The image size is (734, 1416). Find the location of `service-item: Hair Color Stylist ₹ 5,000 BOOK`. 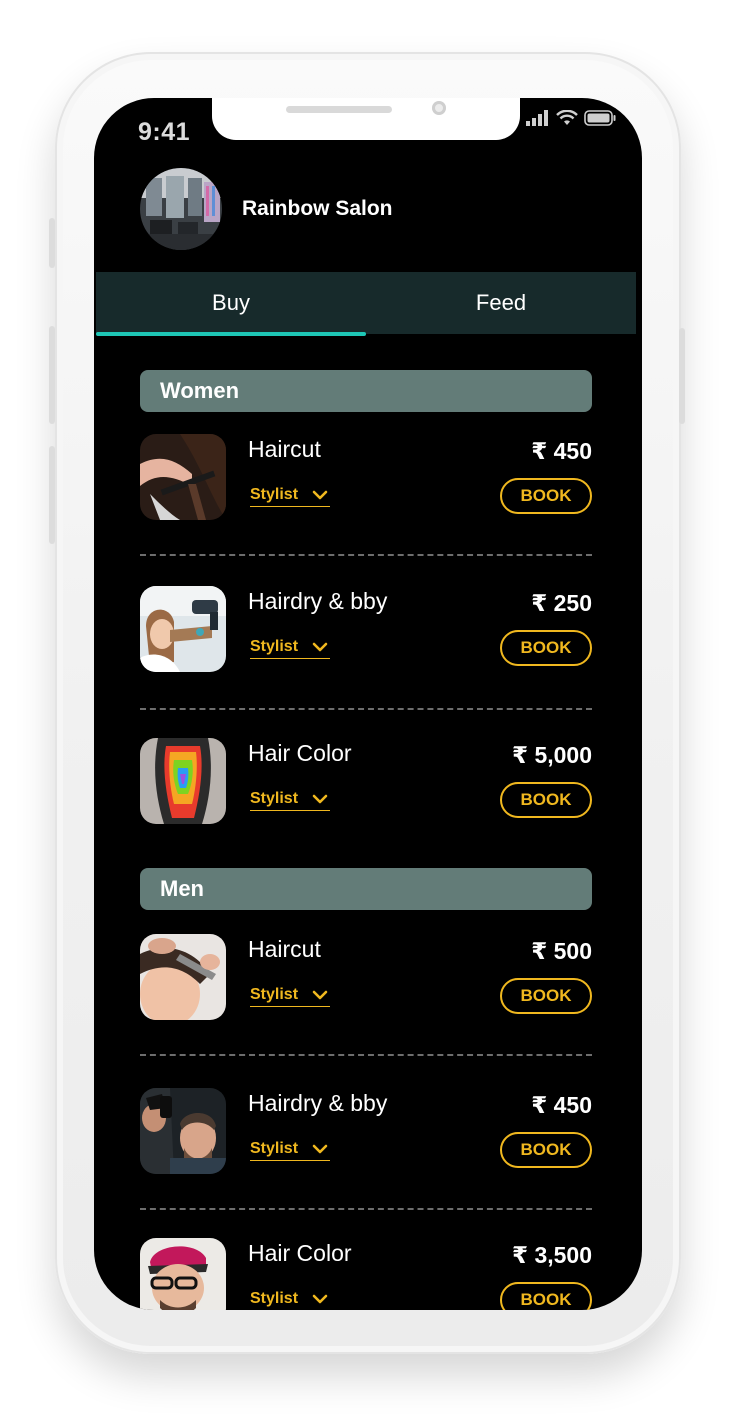

service-item: Hair Color Stylist ₹ 5,000 BOOK is located at coordinates (366, 783).